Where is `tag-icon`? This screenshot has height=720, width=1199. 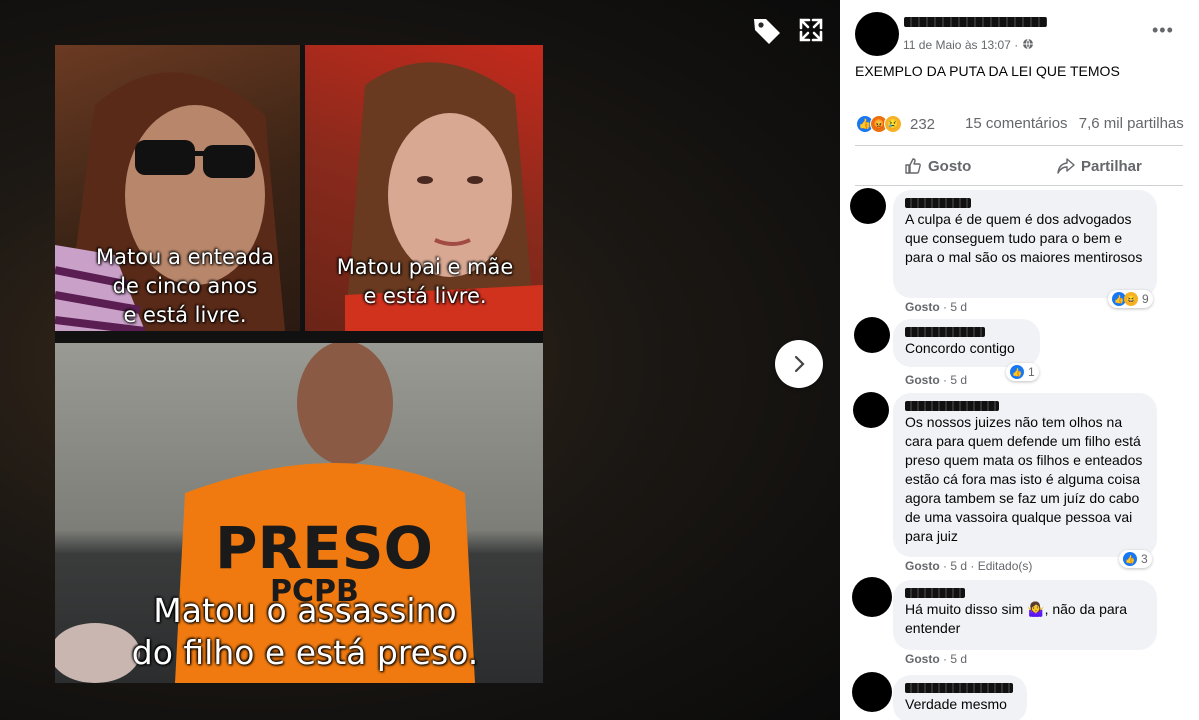
tag-icon is located at coordinates (767, 31).